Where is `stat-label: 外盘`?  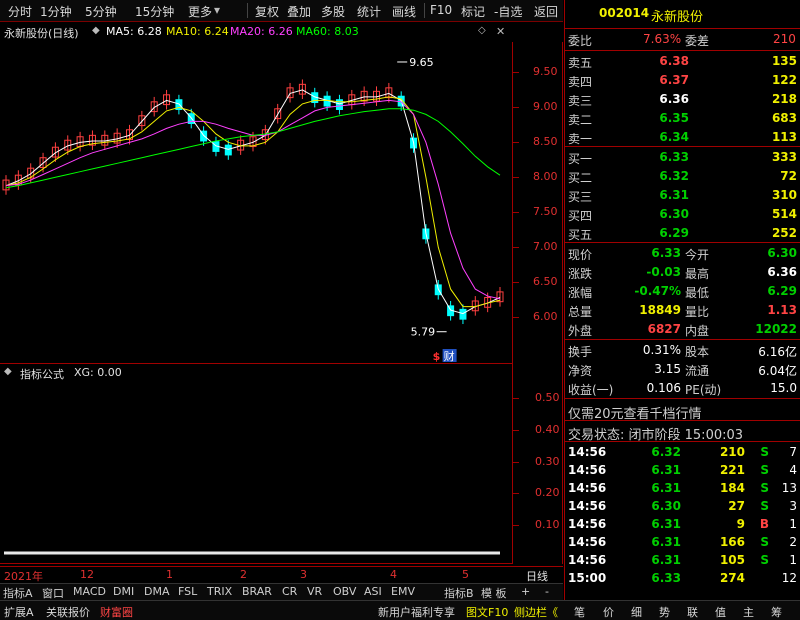
stat-label: 外盘 is located at coordinates (580, 331).